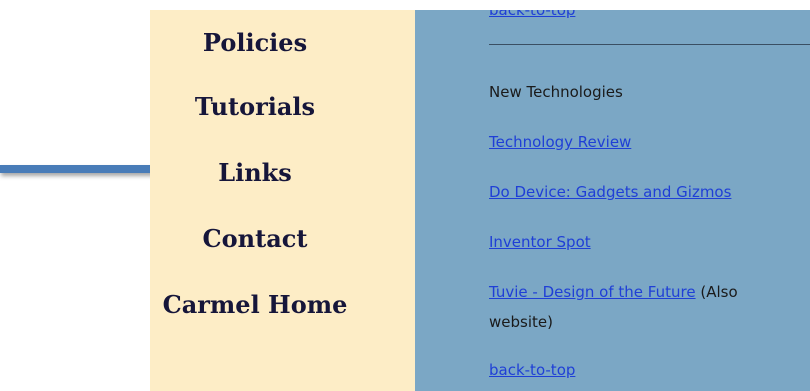 The height and width of the screenshot is (391, 810). Describe the element at coordinates (255, 42) in the screenshot. I see `nav-item-policies: Policies` at that location.